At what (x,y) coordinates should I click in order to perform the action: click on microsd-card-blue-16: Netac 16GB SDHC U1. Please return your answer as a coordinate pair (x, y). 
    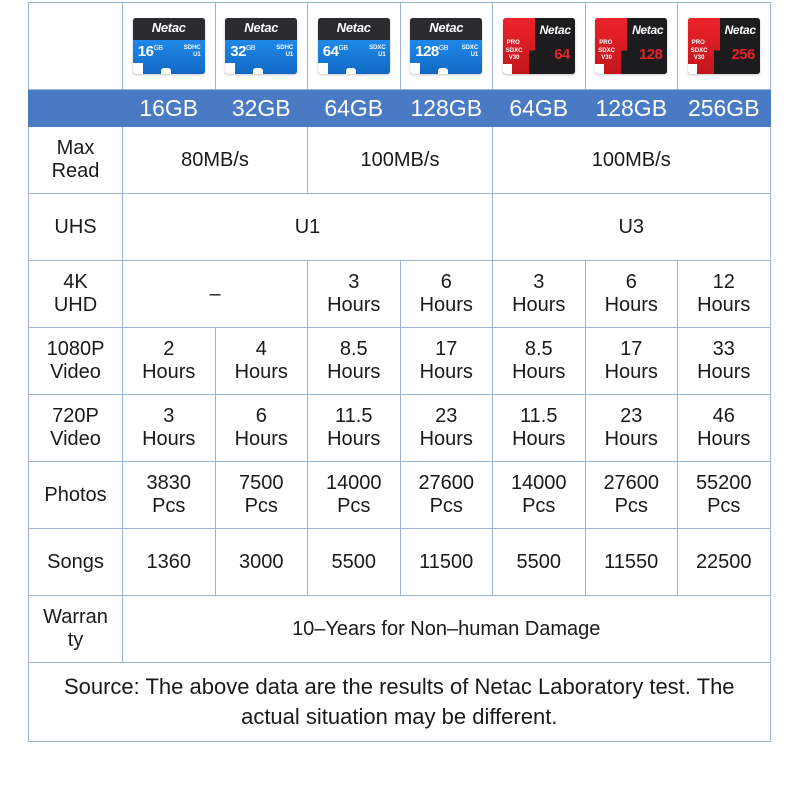
    Looking at the image, I should click on (168, 46).